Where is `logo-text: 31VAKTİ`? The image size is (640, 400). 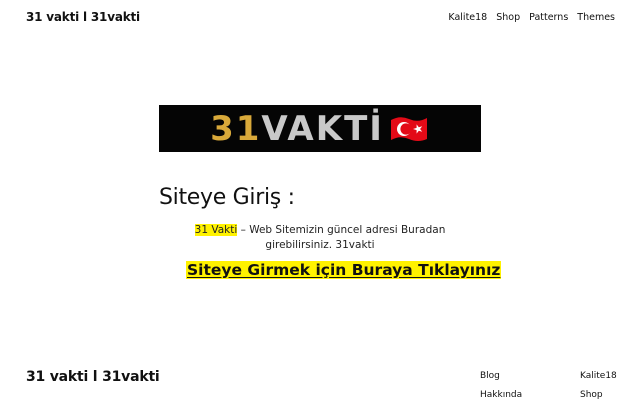 logo-text: 31VAKTİ is located at coordinates (297, 129).